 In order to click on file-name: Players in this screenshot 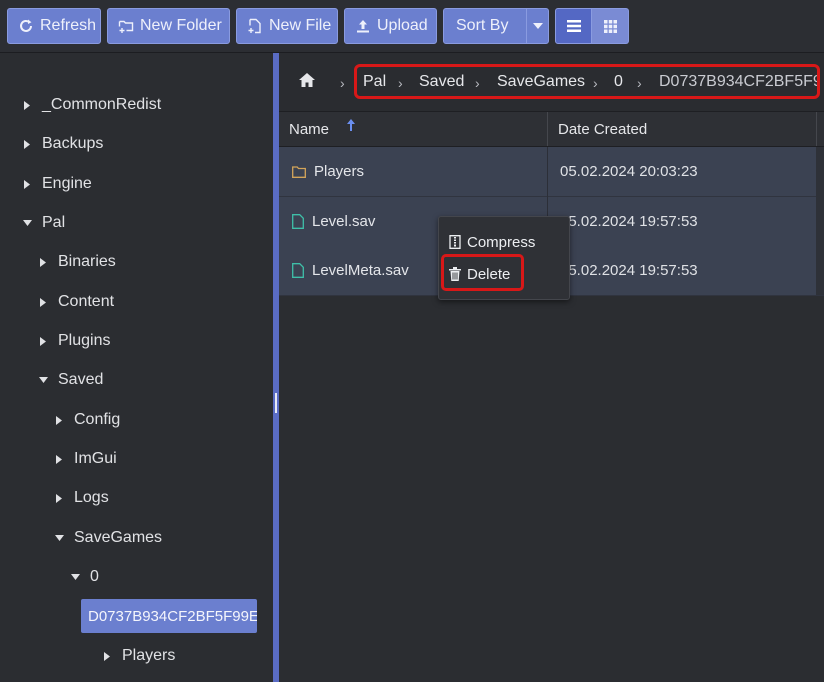, I will do `click(339, 171)`.